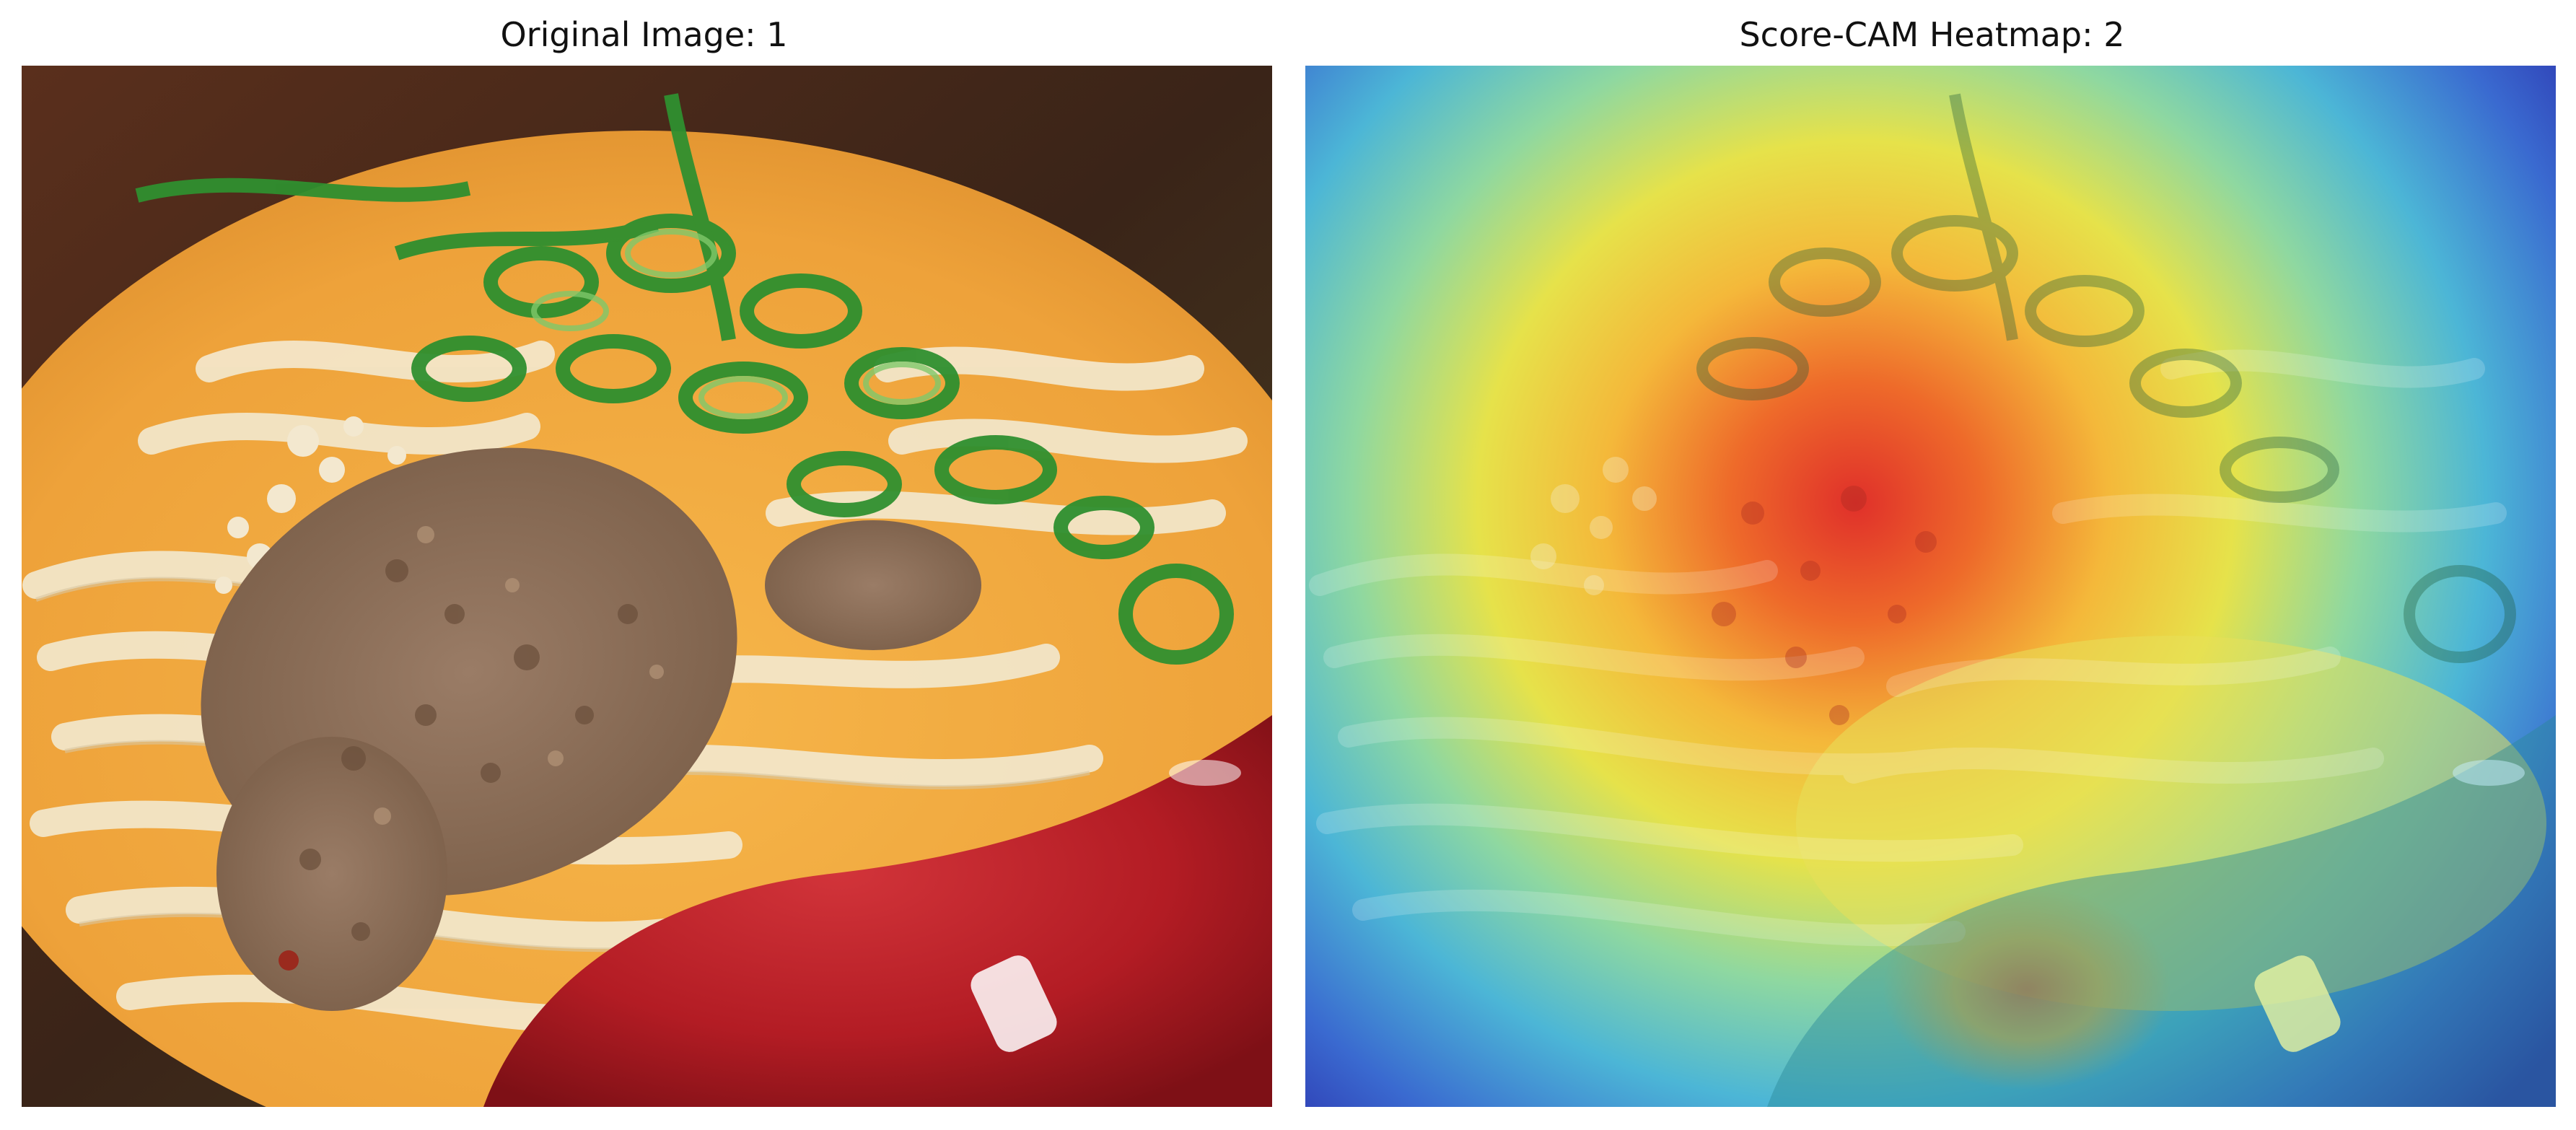 This screenshot has width=2576, height=1130. What do you see at coordinates (1932, 34) in the screenshot?
I see `heatmap-title: Score-CAM Heatmap: 2` at bounding box center [1932, 34].